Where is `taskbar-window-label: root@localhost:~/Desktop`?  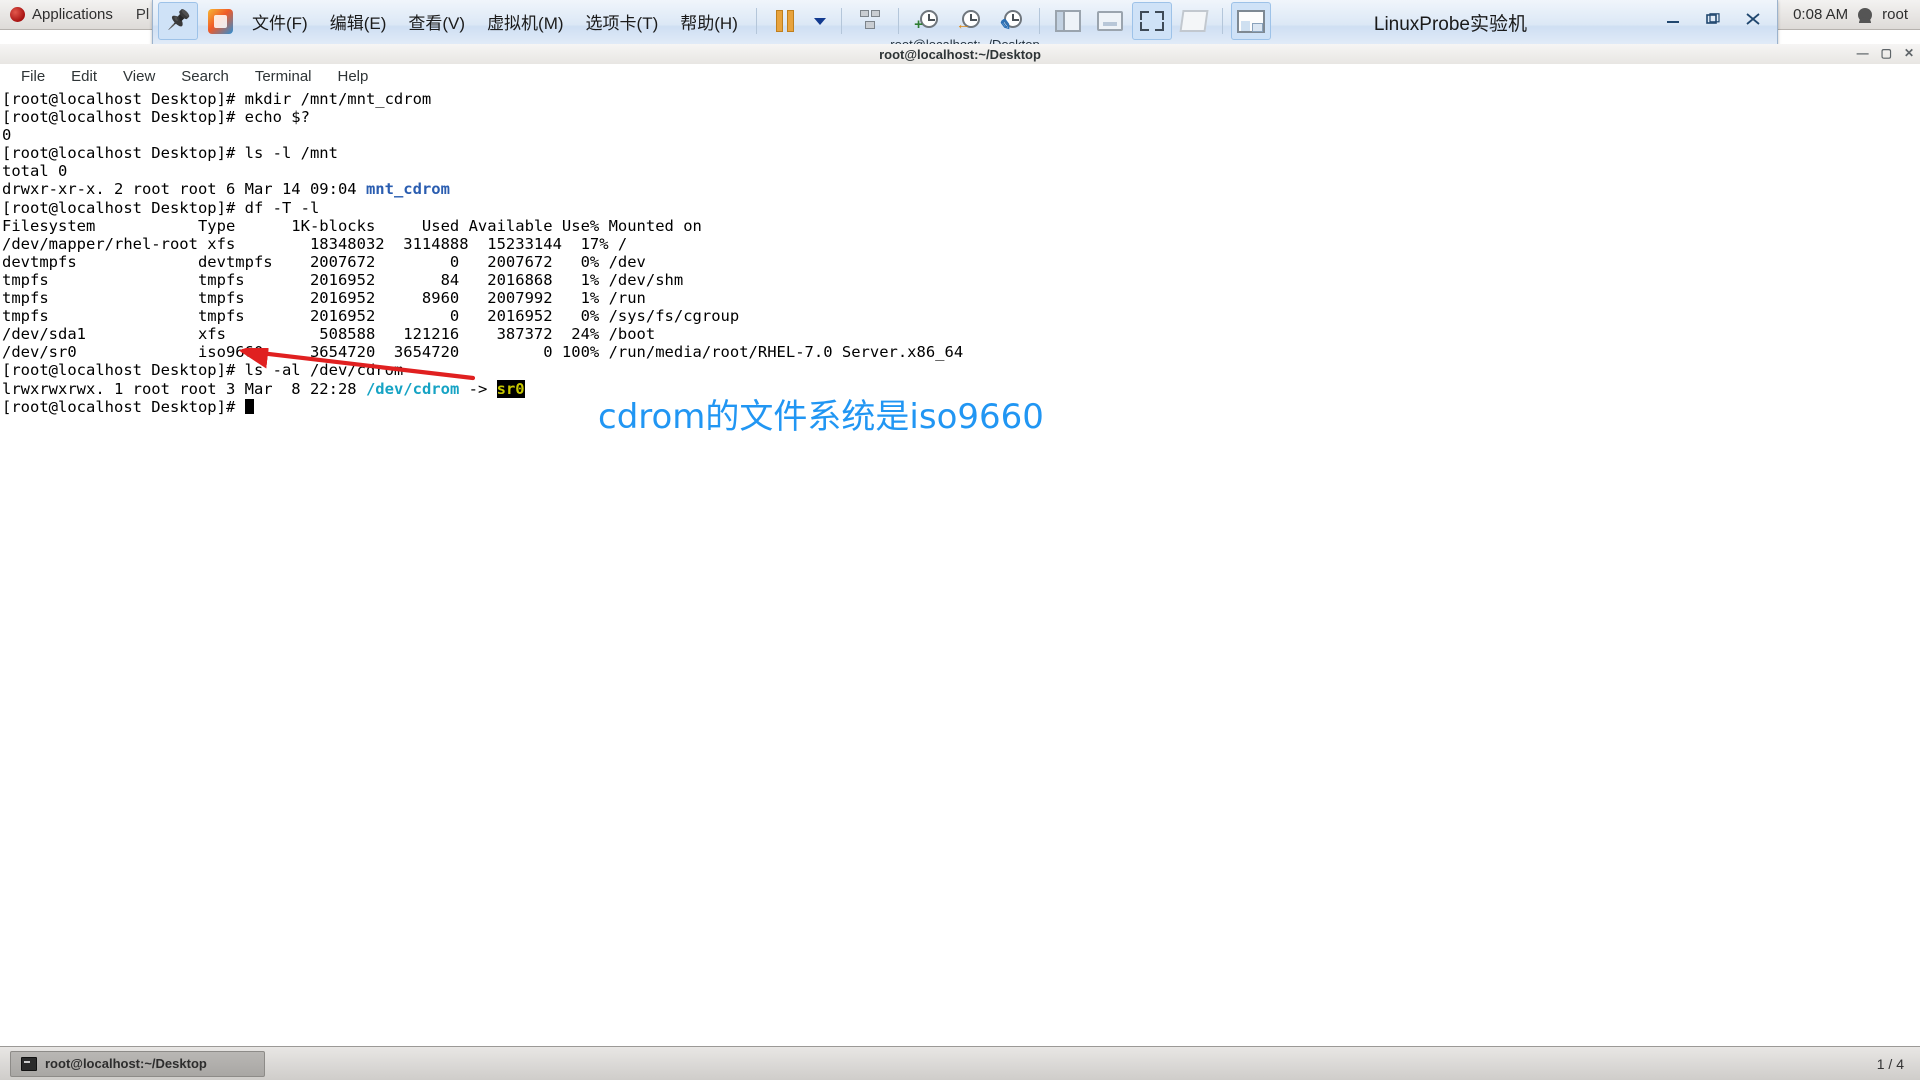 taskbar-window-label: root@localhost:~/Desktop is located at coordinates (126, 1063).